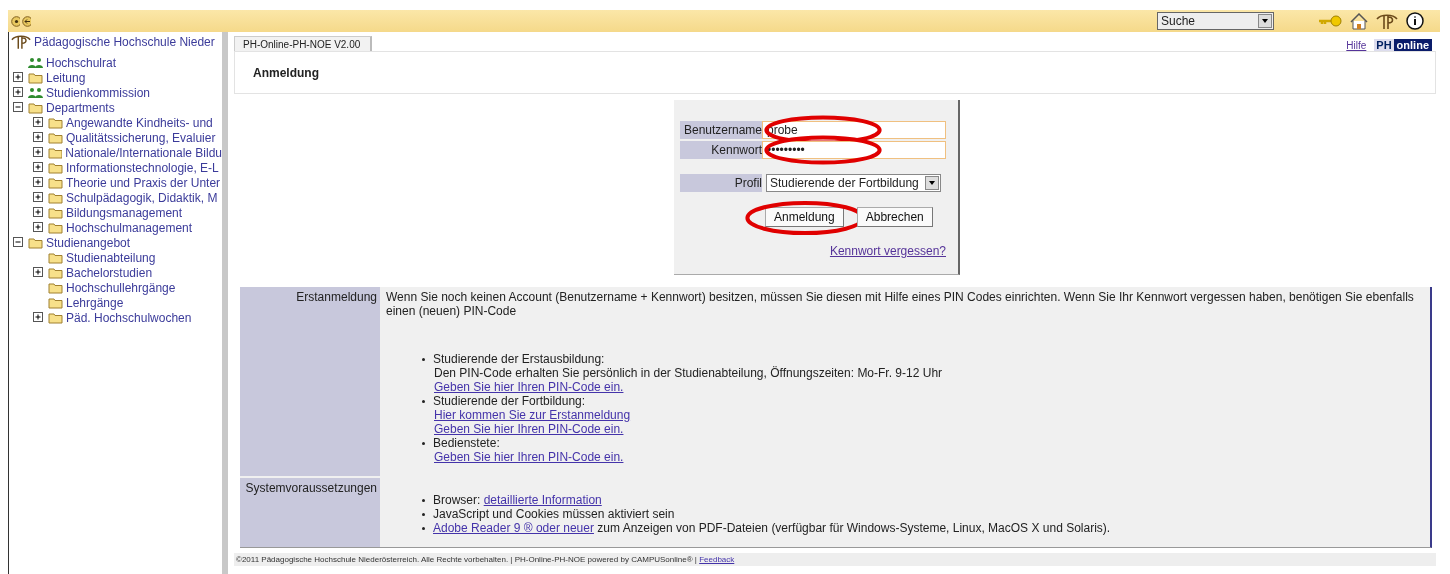 This screenshot has width=1450, height=574. What do you see at coordinates (466, 443) in the screenshot?
I see `bullet-text: Bedienstete:` at bounding box center [466, 443].